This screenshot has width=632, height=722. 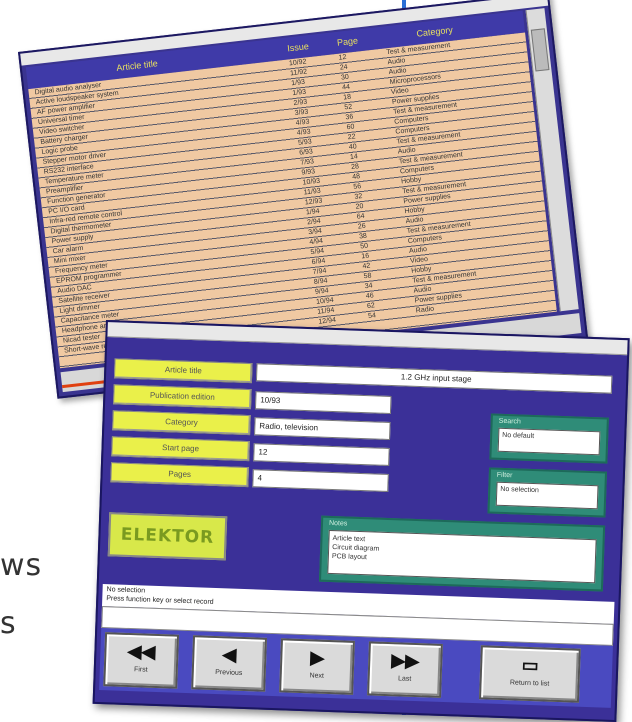 I want to click on next-record-button: ▶ Next, so click(x=317, y=666).